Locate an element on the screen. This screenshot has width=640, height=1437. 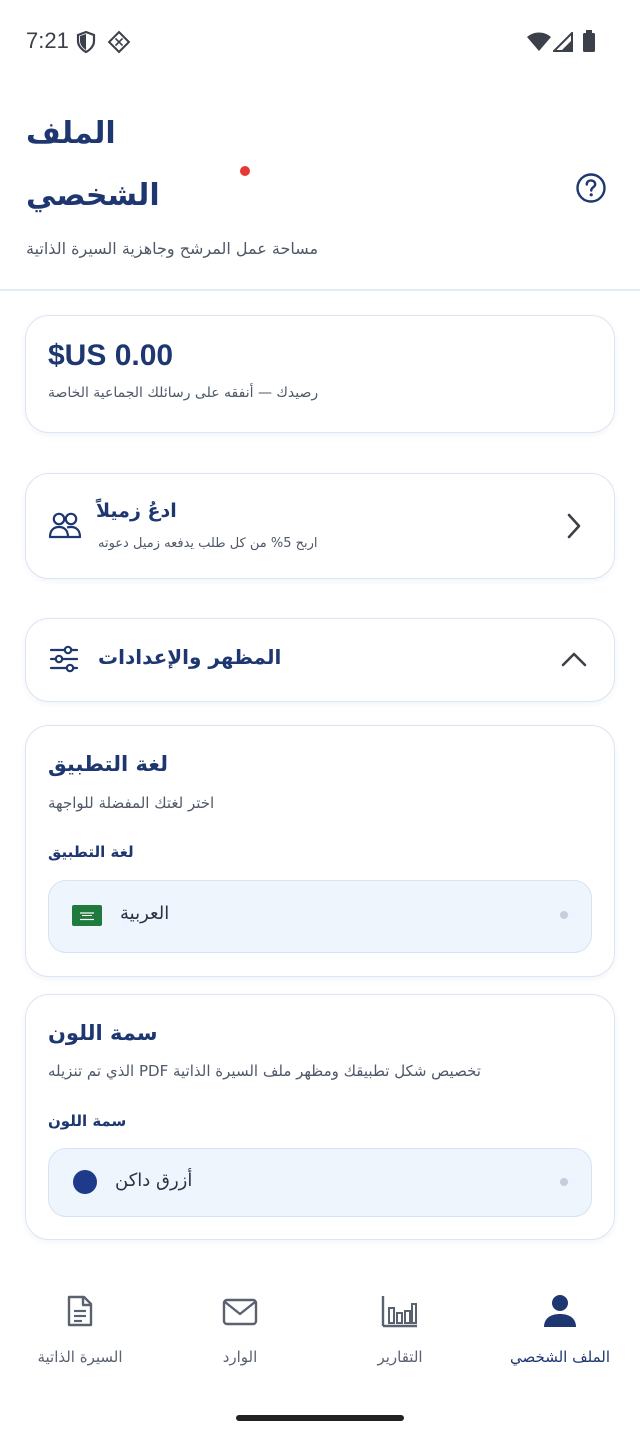
nav-label-inbox: الوارد is located at coordinates (240, 1357).